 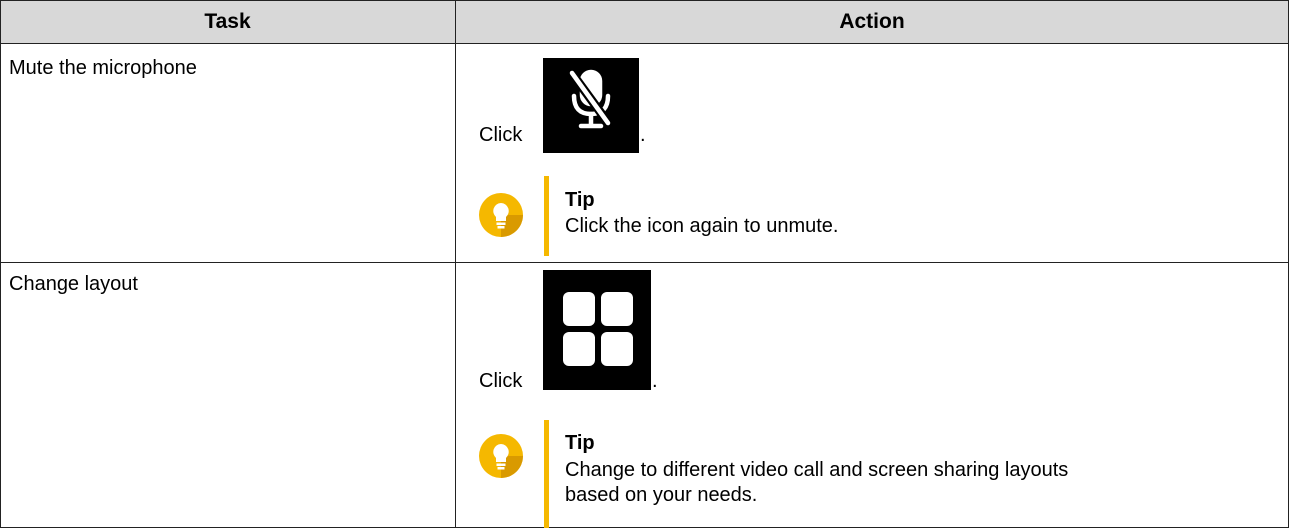 What do you see at coordinates (227, 21) in the screenshot?
I see `header-task: Task` at bounding box center [227, 21].